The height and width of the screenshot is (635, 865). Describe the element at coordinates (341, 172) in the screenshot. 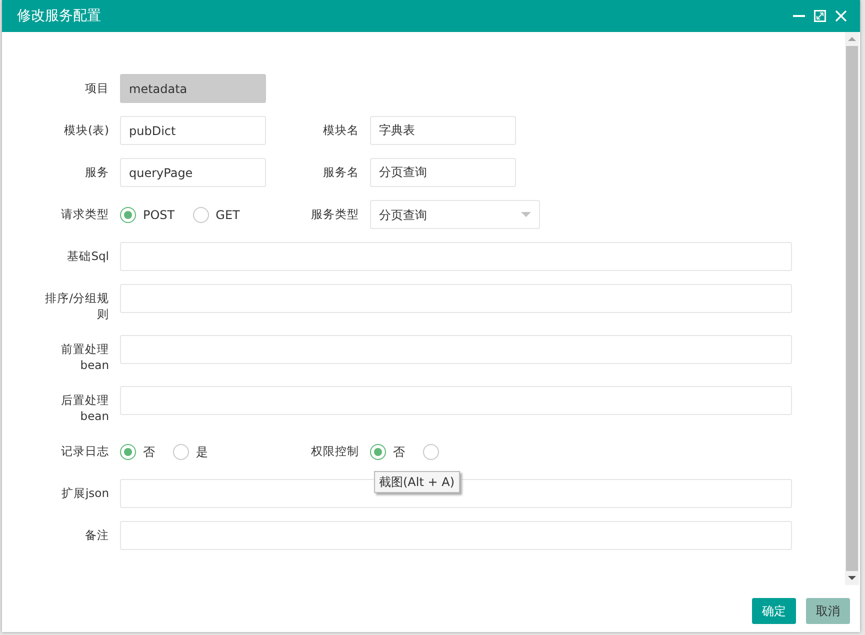

I see `field-label: 服务名` at that location.